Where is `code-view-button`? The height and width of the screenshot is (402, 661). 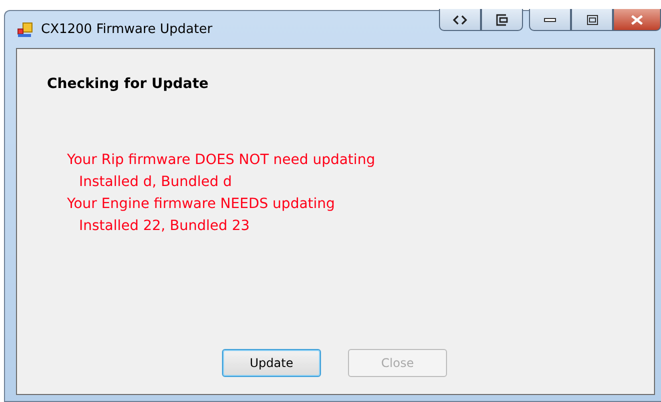
code-view-button is located at coordinates (460, 20).